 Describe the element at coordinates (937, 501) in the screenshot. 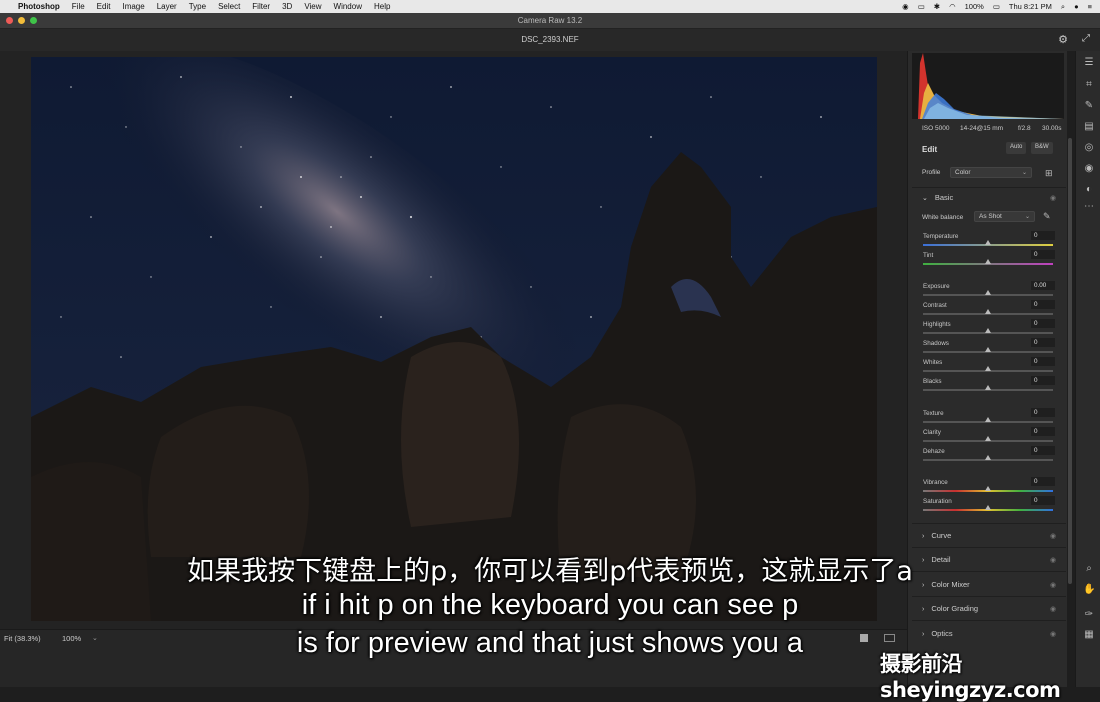

I see `slider-label: Saturation` at that location.